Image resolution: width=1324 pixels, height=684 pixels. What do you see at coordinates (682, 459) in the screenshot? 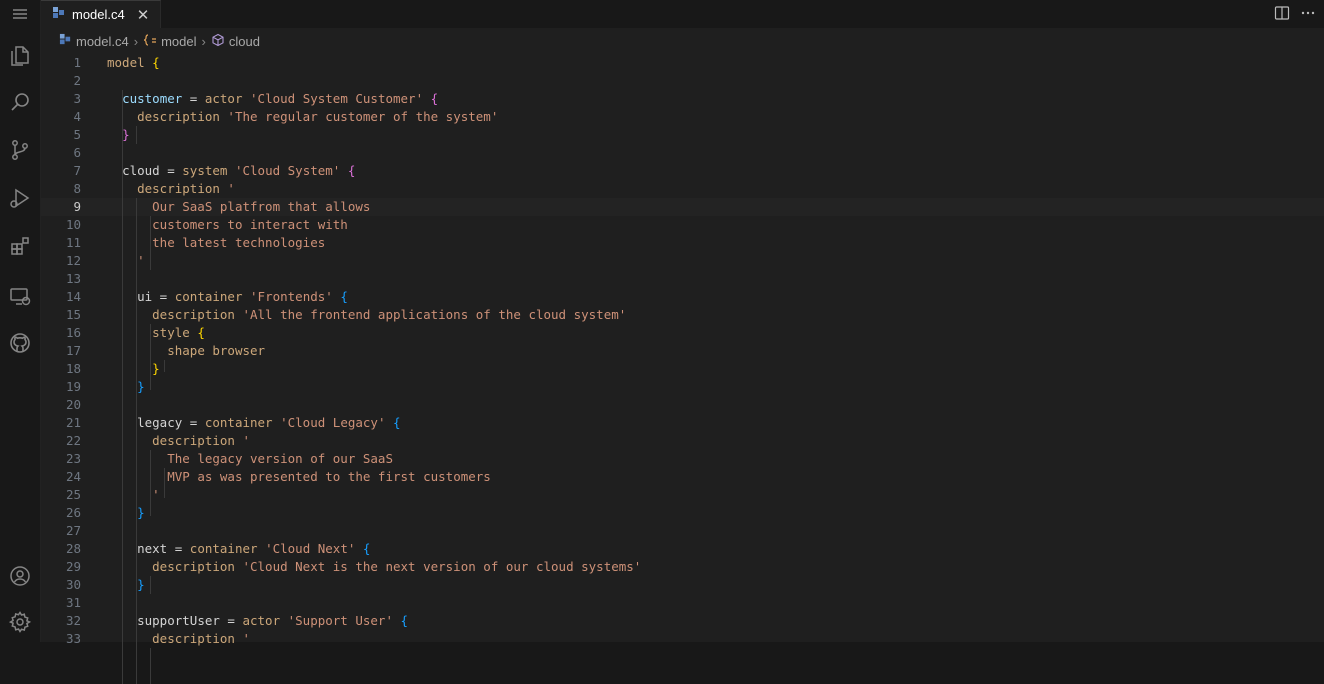
I see `code-line: 23 The legacy version of our SaaS` at bounding box center [682, 459].